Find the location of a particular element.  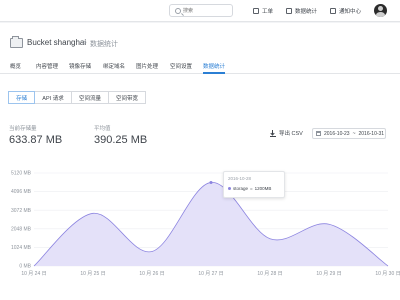

search-input is located at coordinates (207, 10).